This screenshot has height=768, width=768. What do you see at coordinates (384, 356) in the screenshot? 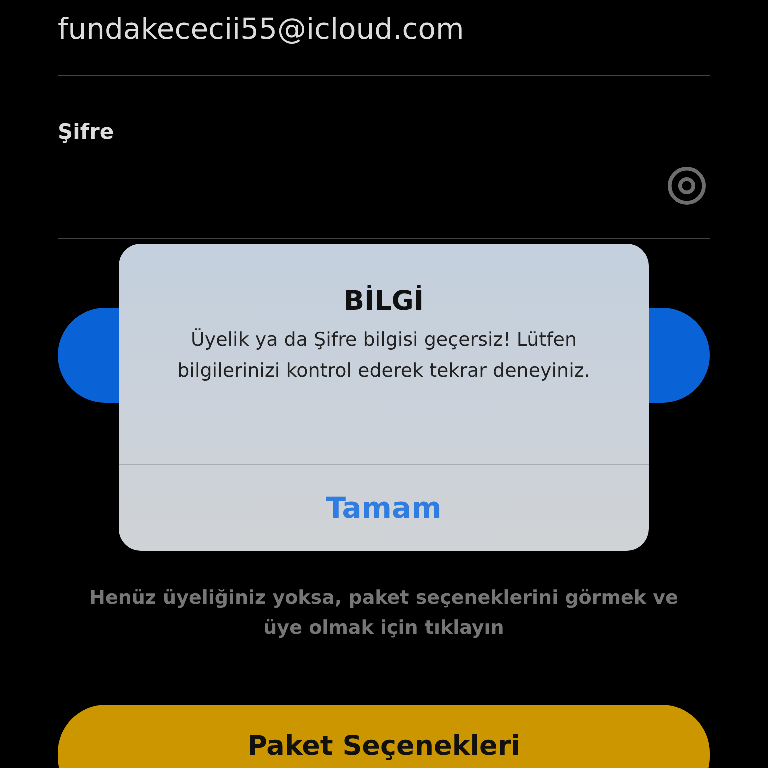
I see `alert-message: Üyelik ya da Şifre bilgisi geçersiz! Lütfen bilgilerinizi kontrol ederek tekrar deneyiniz.` at bounding box center [384, 356].